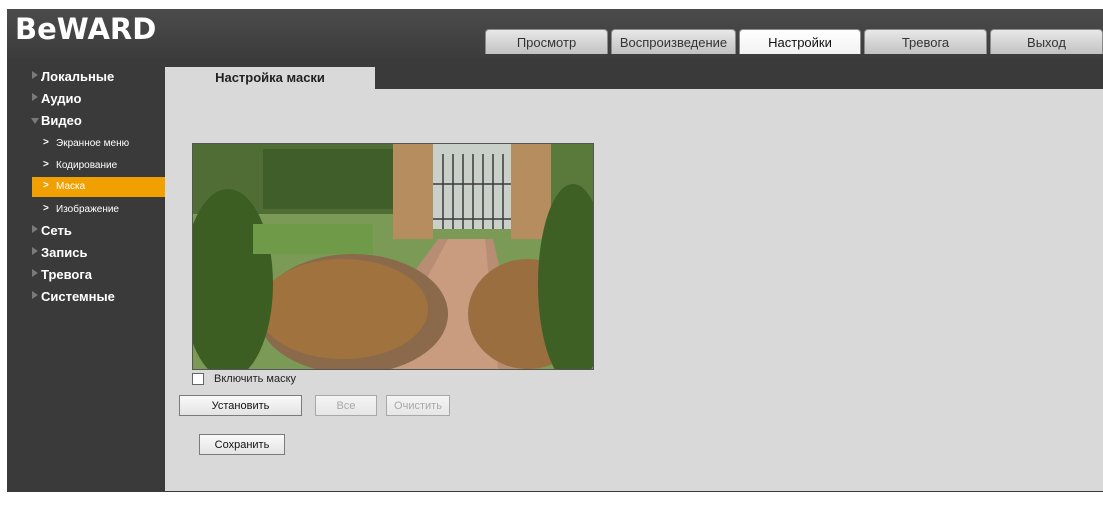 This screenshot has height=506, width=1103. I want to click on sidebar-item-label: Сеть, so click(56, 230).